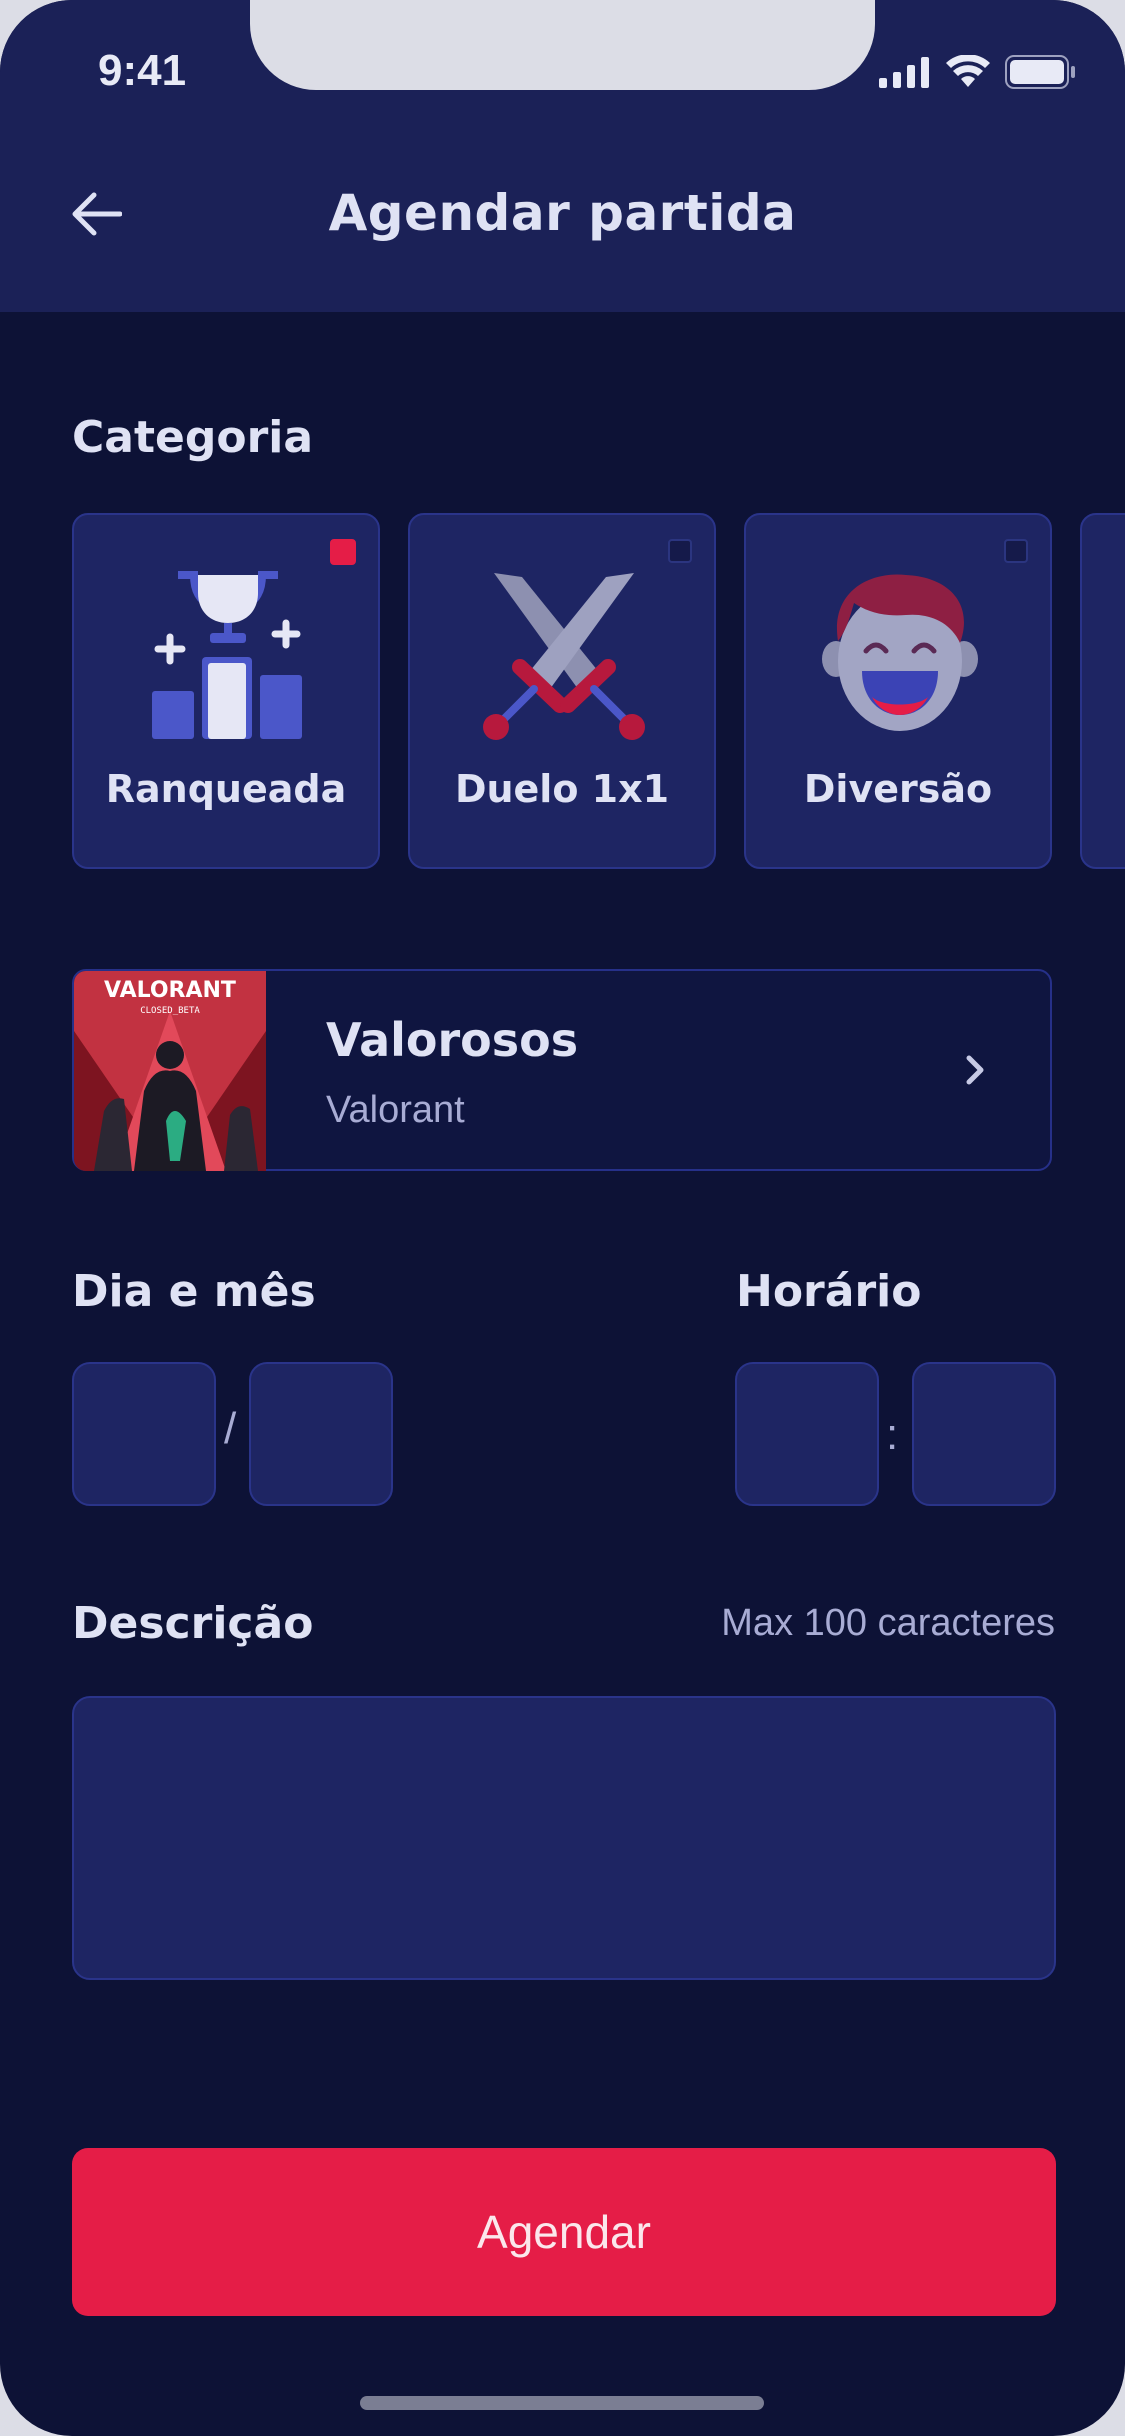  I want to click on day-input, so click(144, 1434).